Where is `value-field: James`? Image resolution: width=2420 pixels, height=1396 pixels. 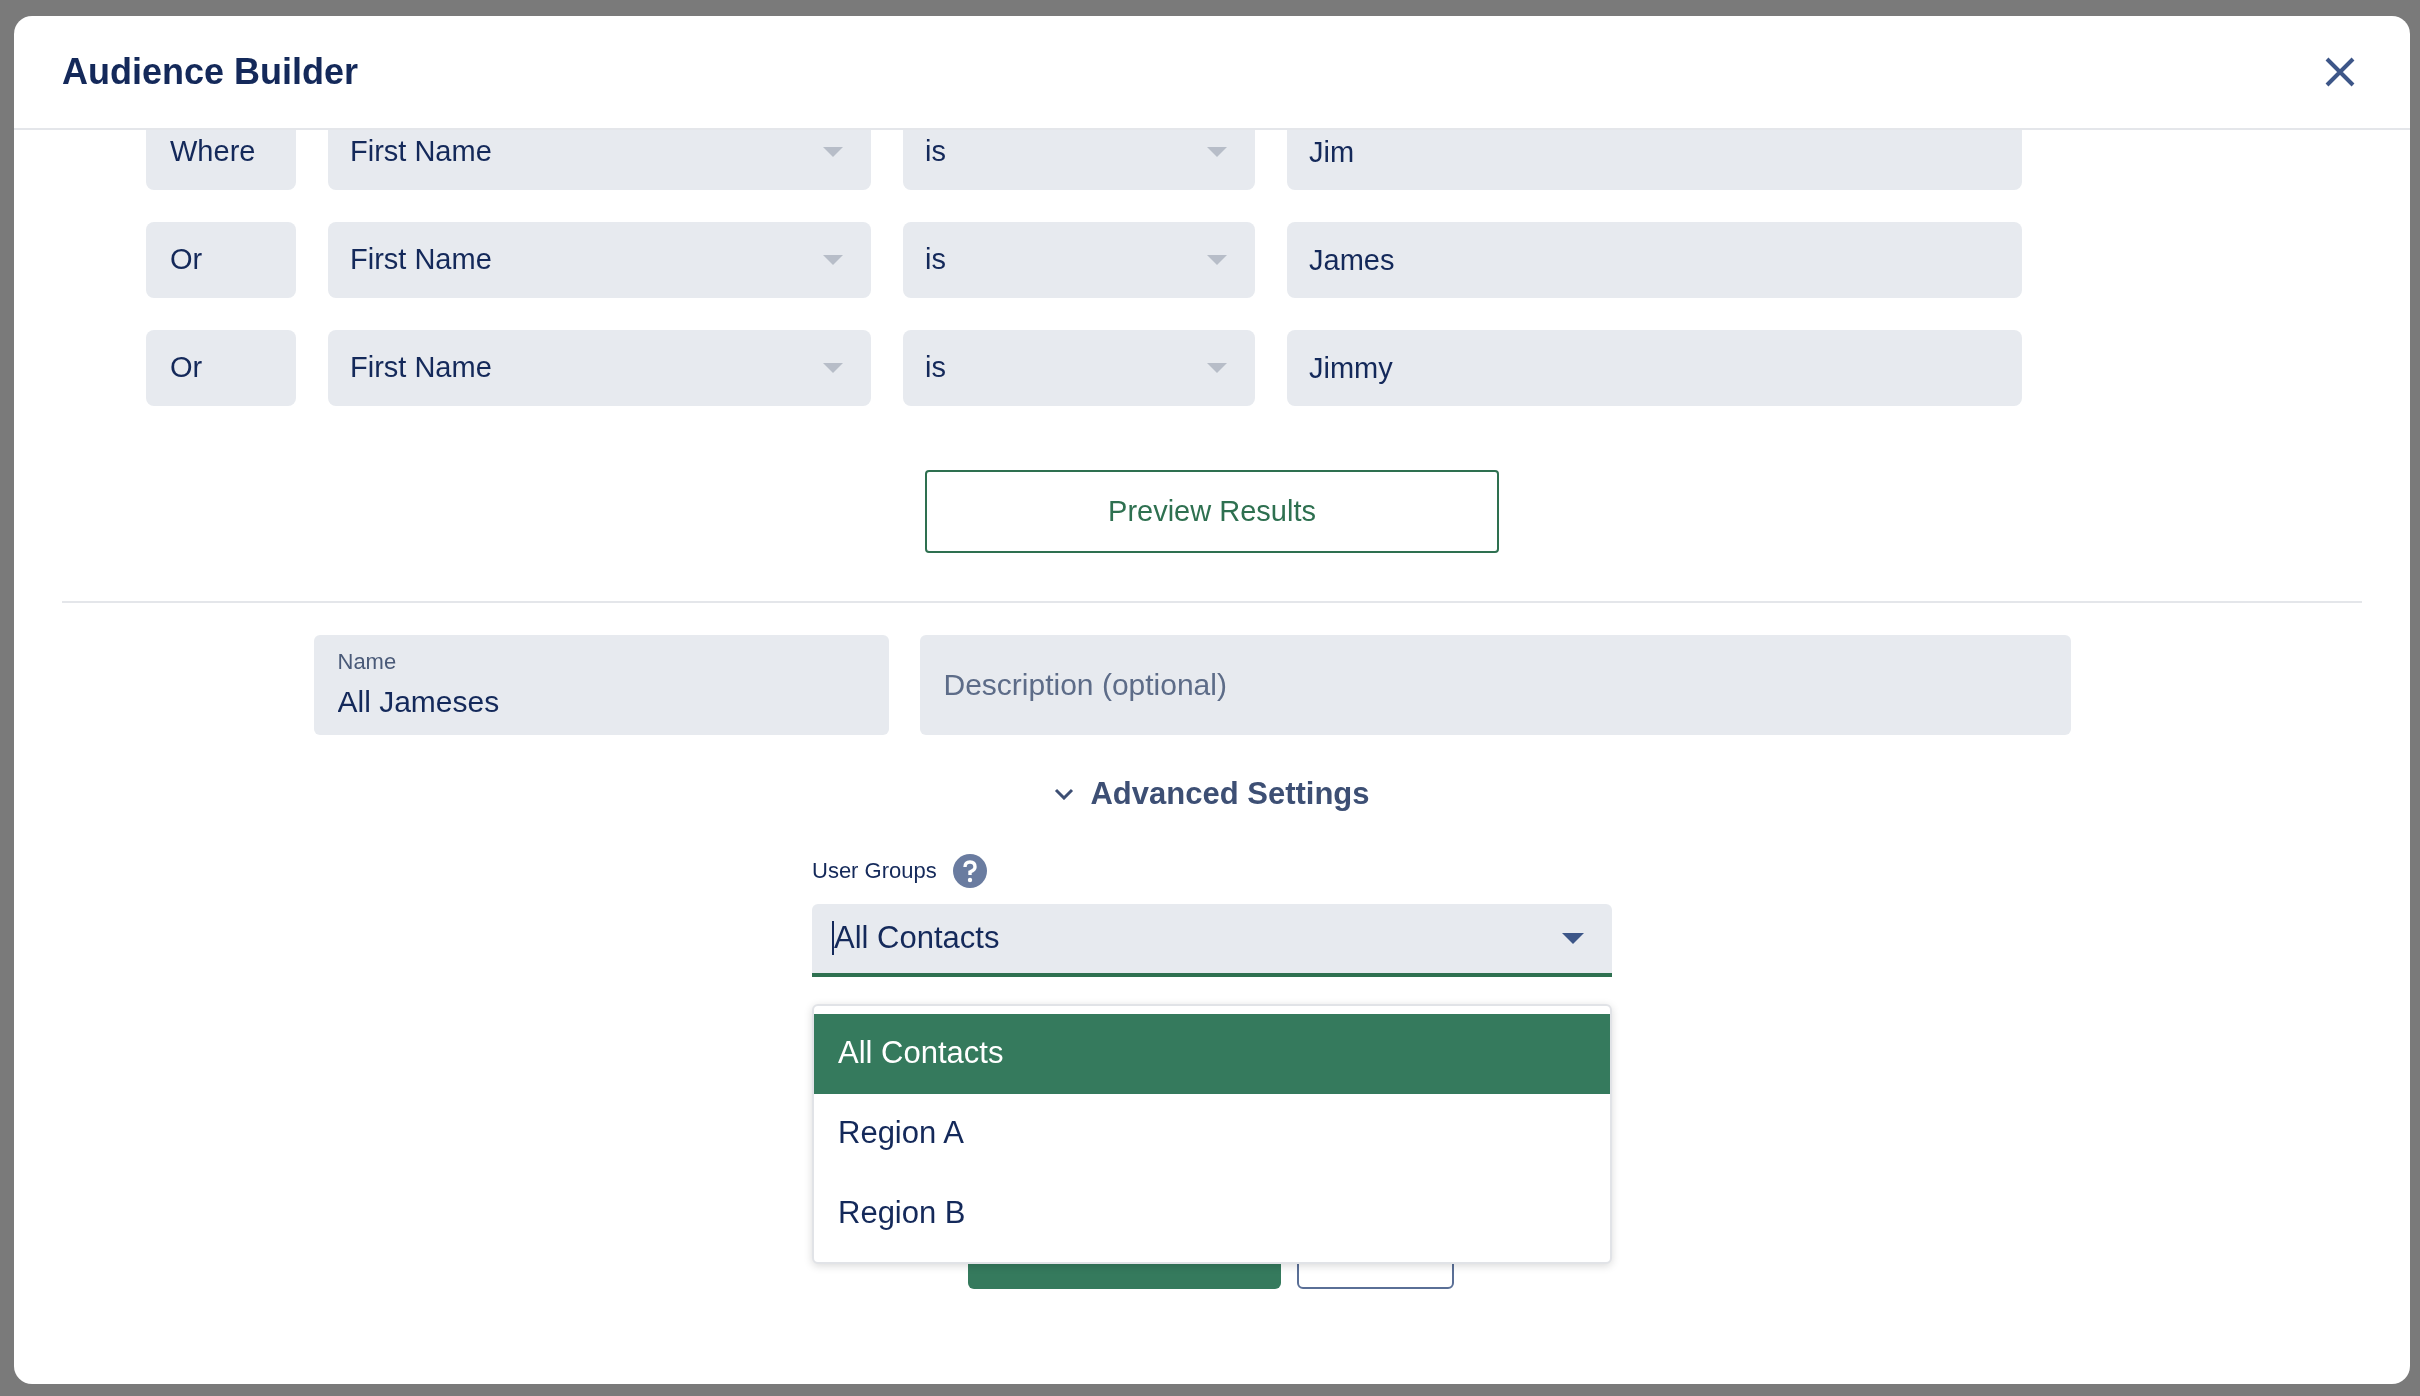
value-field: James is located at coordinates (1654, 260).